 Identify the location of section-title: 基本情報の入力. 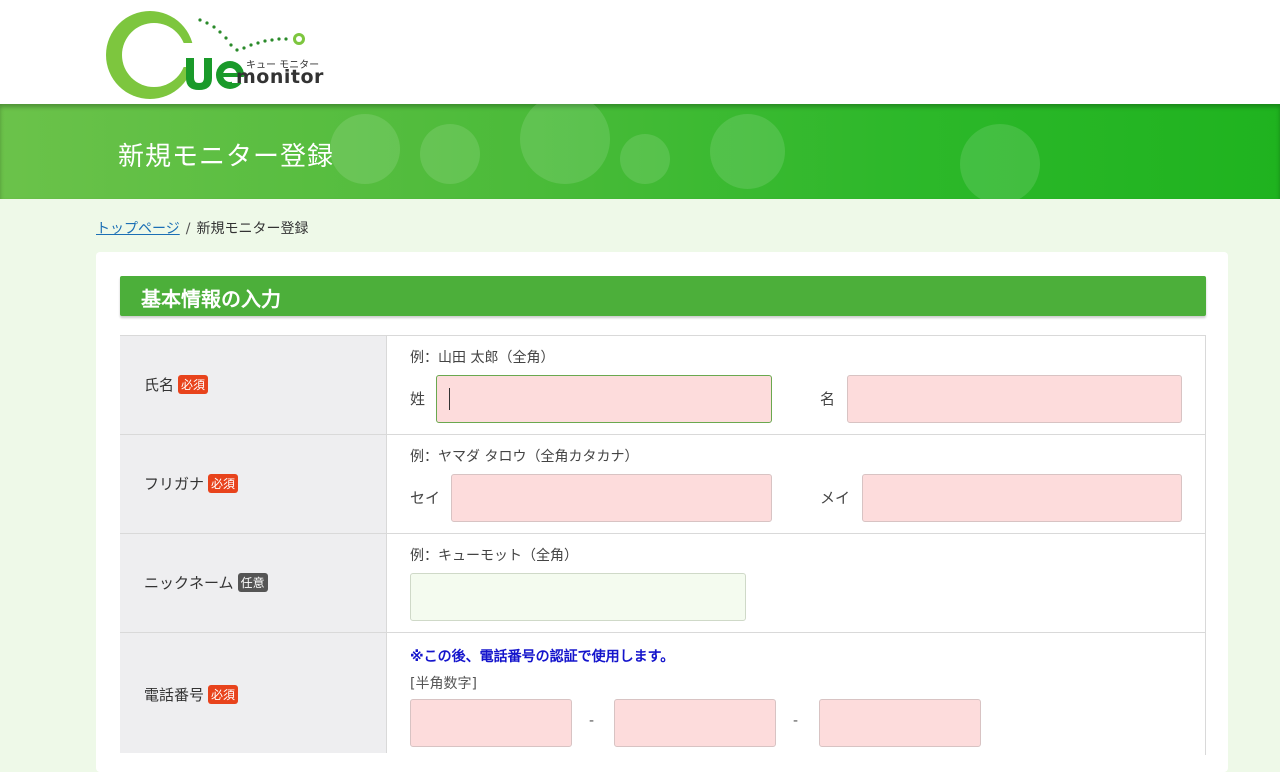
(211, 299).